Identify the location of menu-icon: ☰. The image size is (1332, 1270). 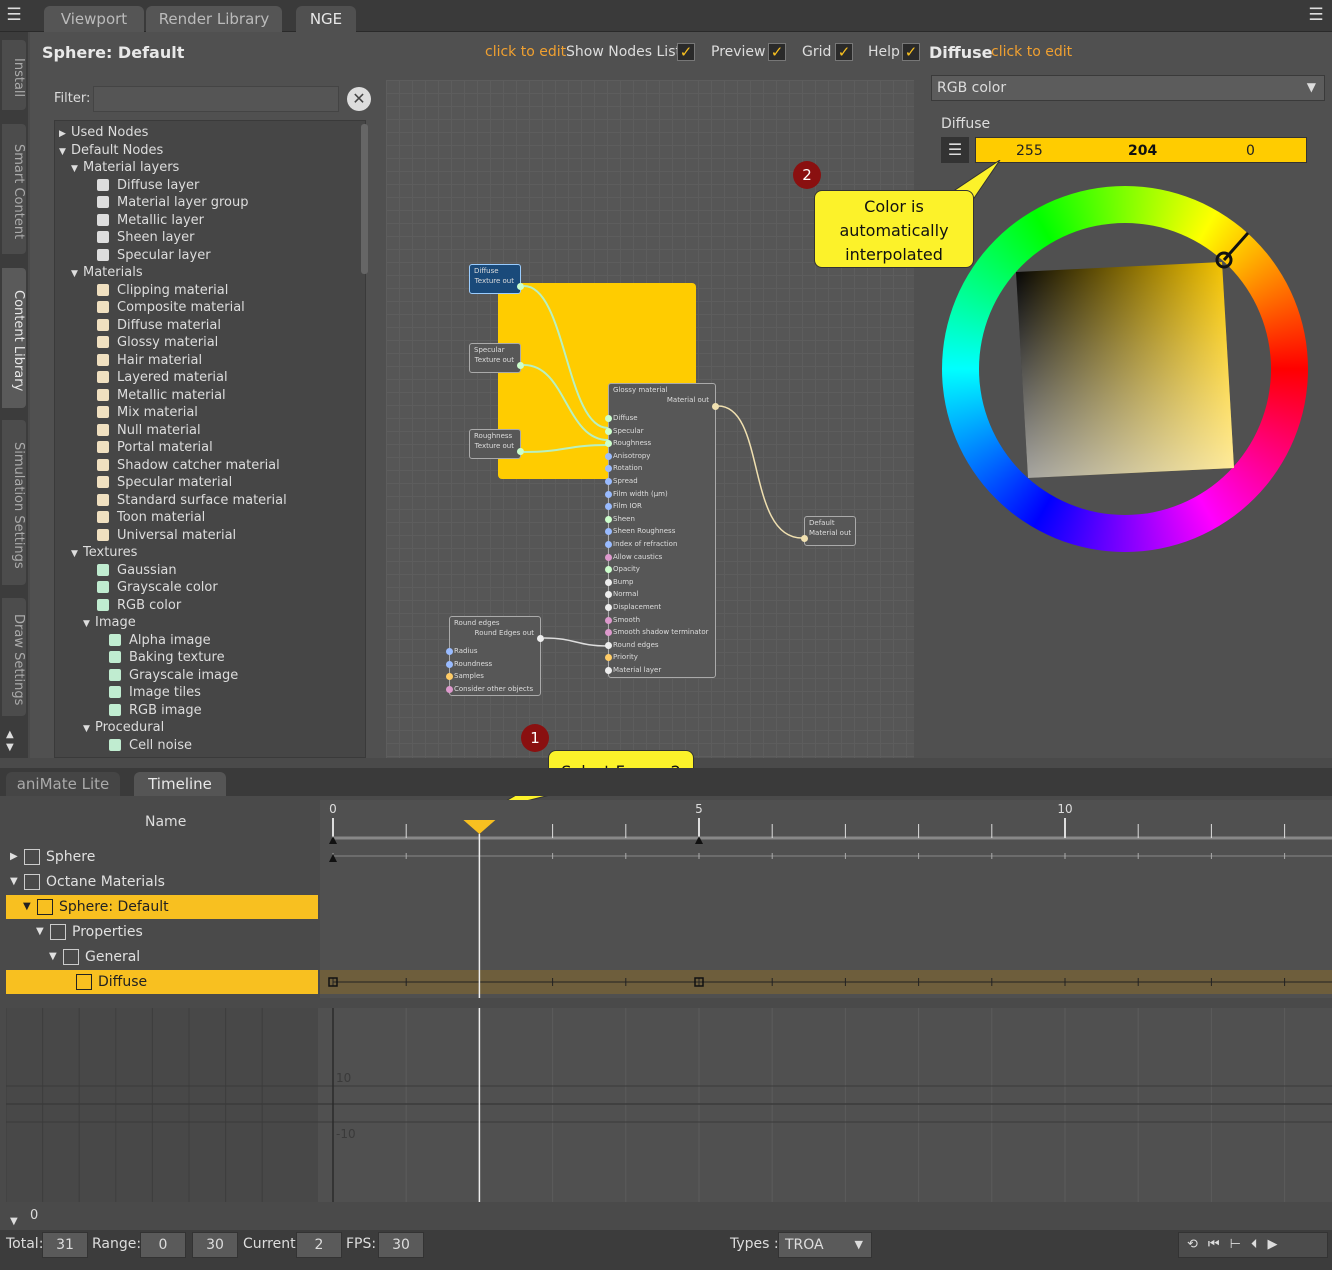
(14, 15).